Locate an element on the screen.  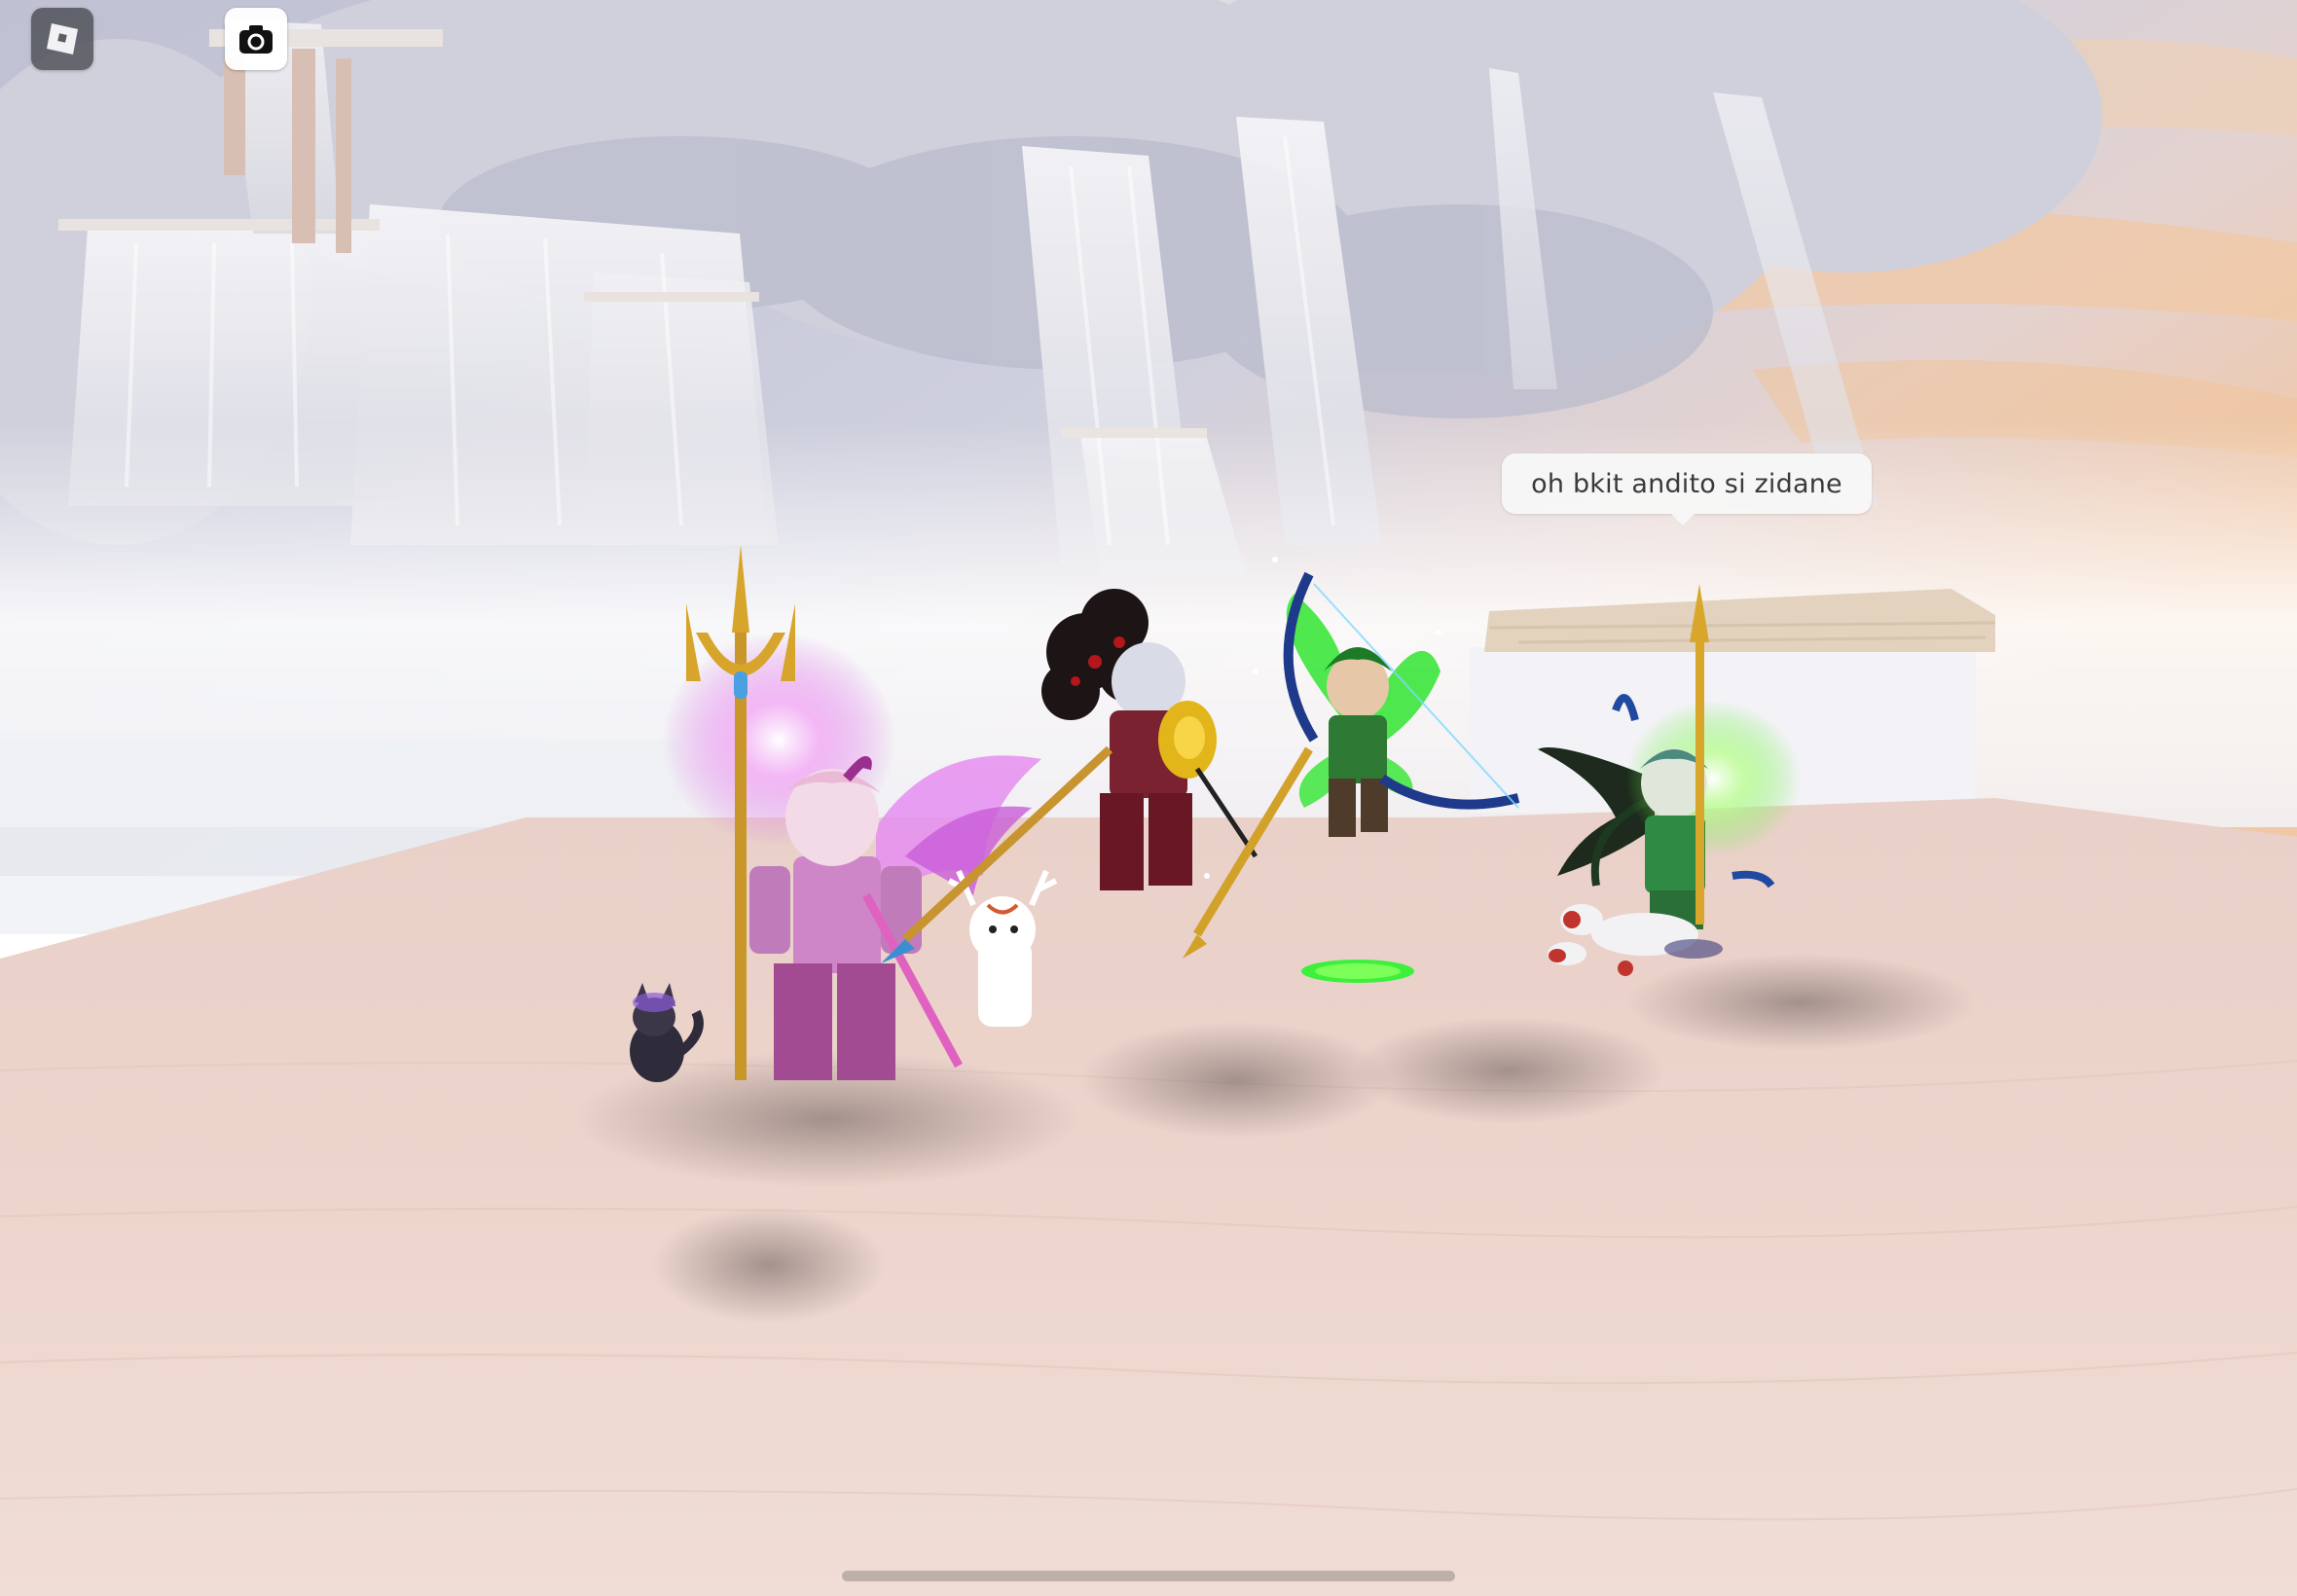
roblox-logo-icon is located at coordinates (63, 38).